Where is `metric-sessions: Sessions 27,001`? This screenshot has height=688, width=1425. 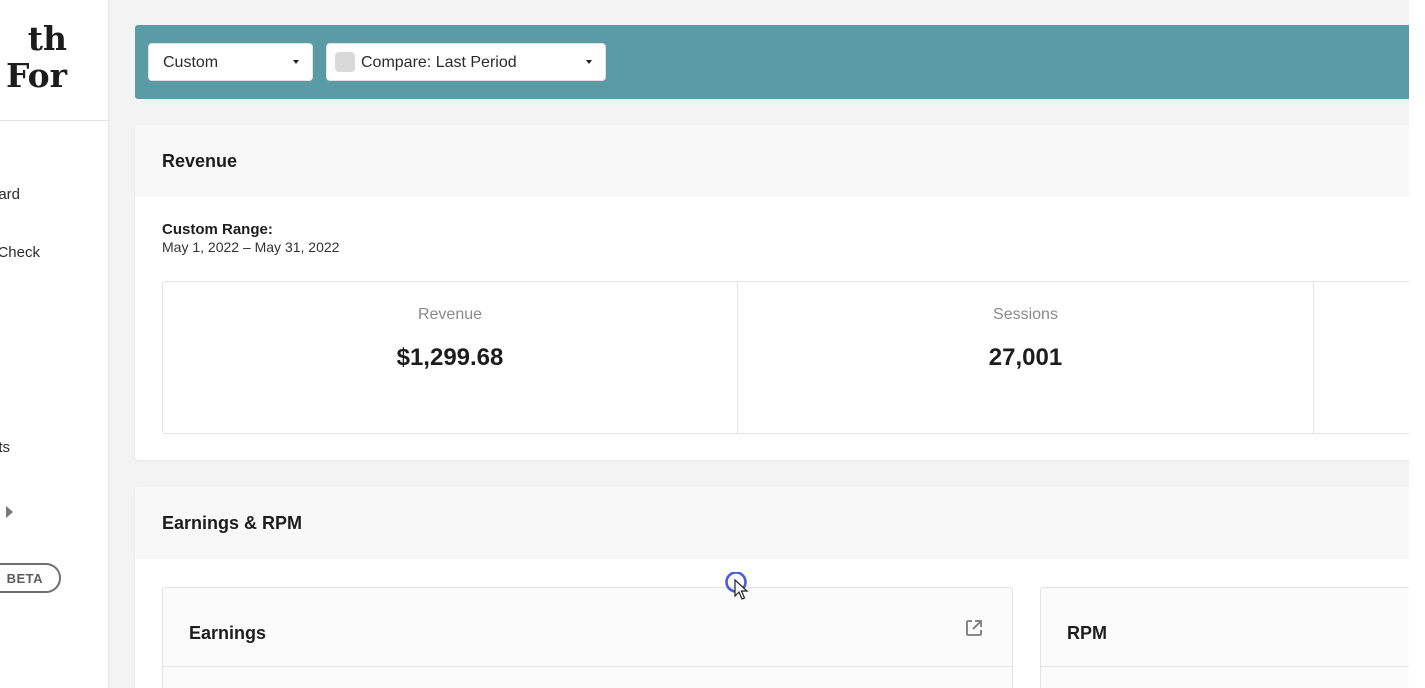 metric-sessions: Sessions 27,001 is located at coordinates (1026, 357).